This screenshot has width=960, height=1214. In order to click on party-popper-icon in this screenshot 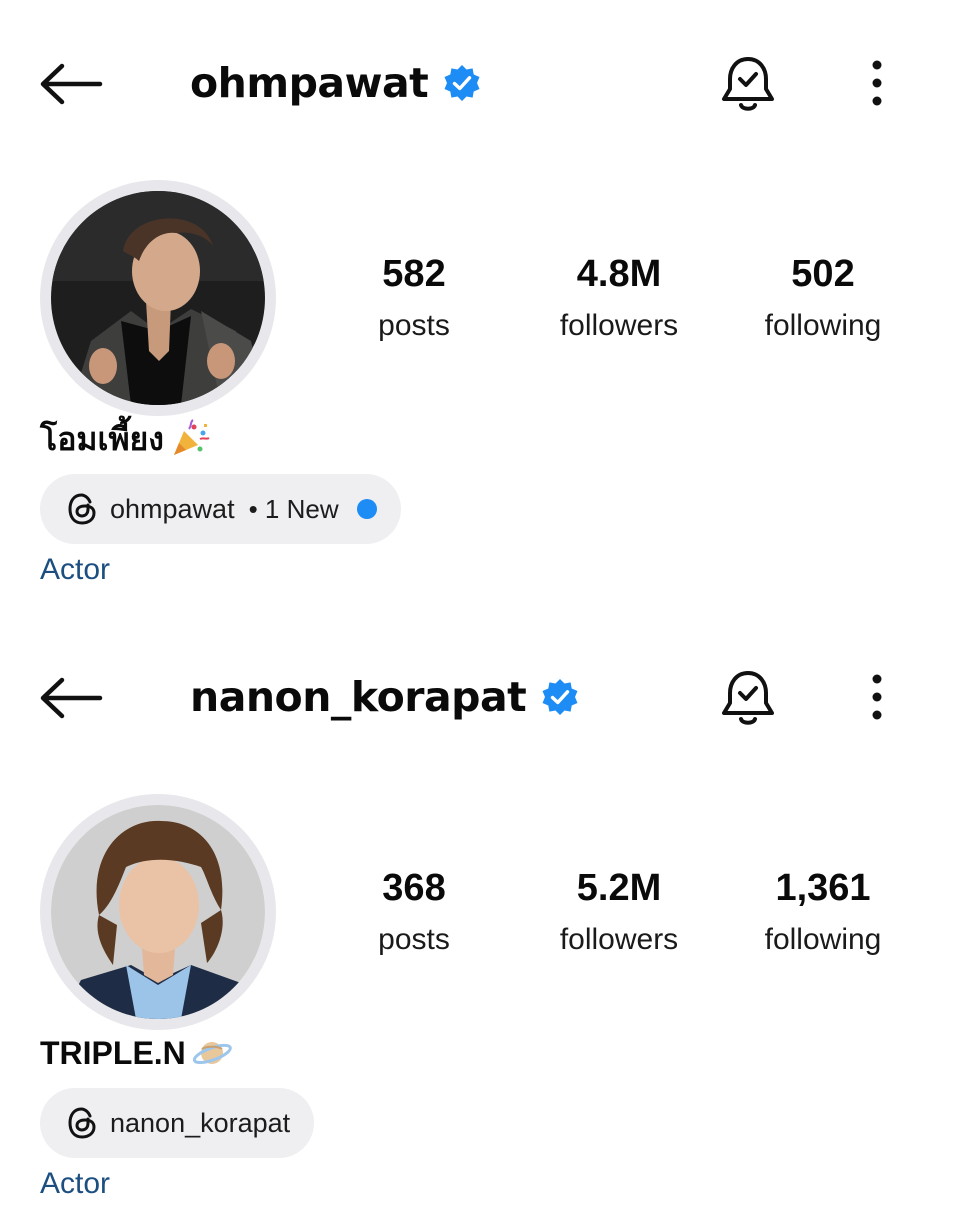, I will do `click(191, 437)`.